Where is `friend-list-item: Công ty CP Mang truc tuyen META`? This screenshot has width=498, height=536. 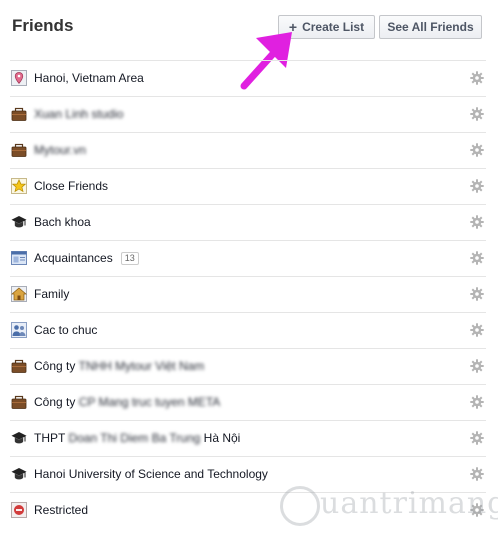 friend-list-item: Công ty CP Mang truc tuyen META is located at coordinates (248, 402).